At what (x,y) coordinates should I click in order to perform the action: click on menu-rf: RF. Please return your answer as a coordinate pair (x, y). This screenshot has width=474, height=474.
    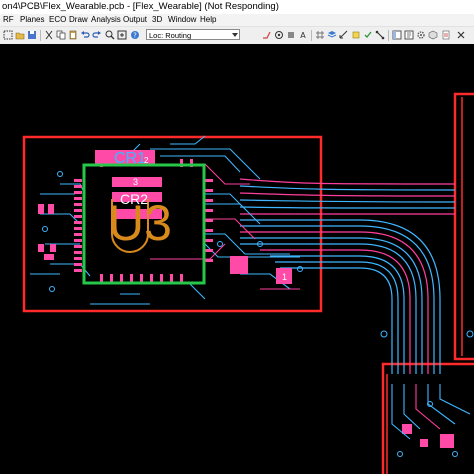
    Looking at the image, I should click on (8, 20).